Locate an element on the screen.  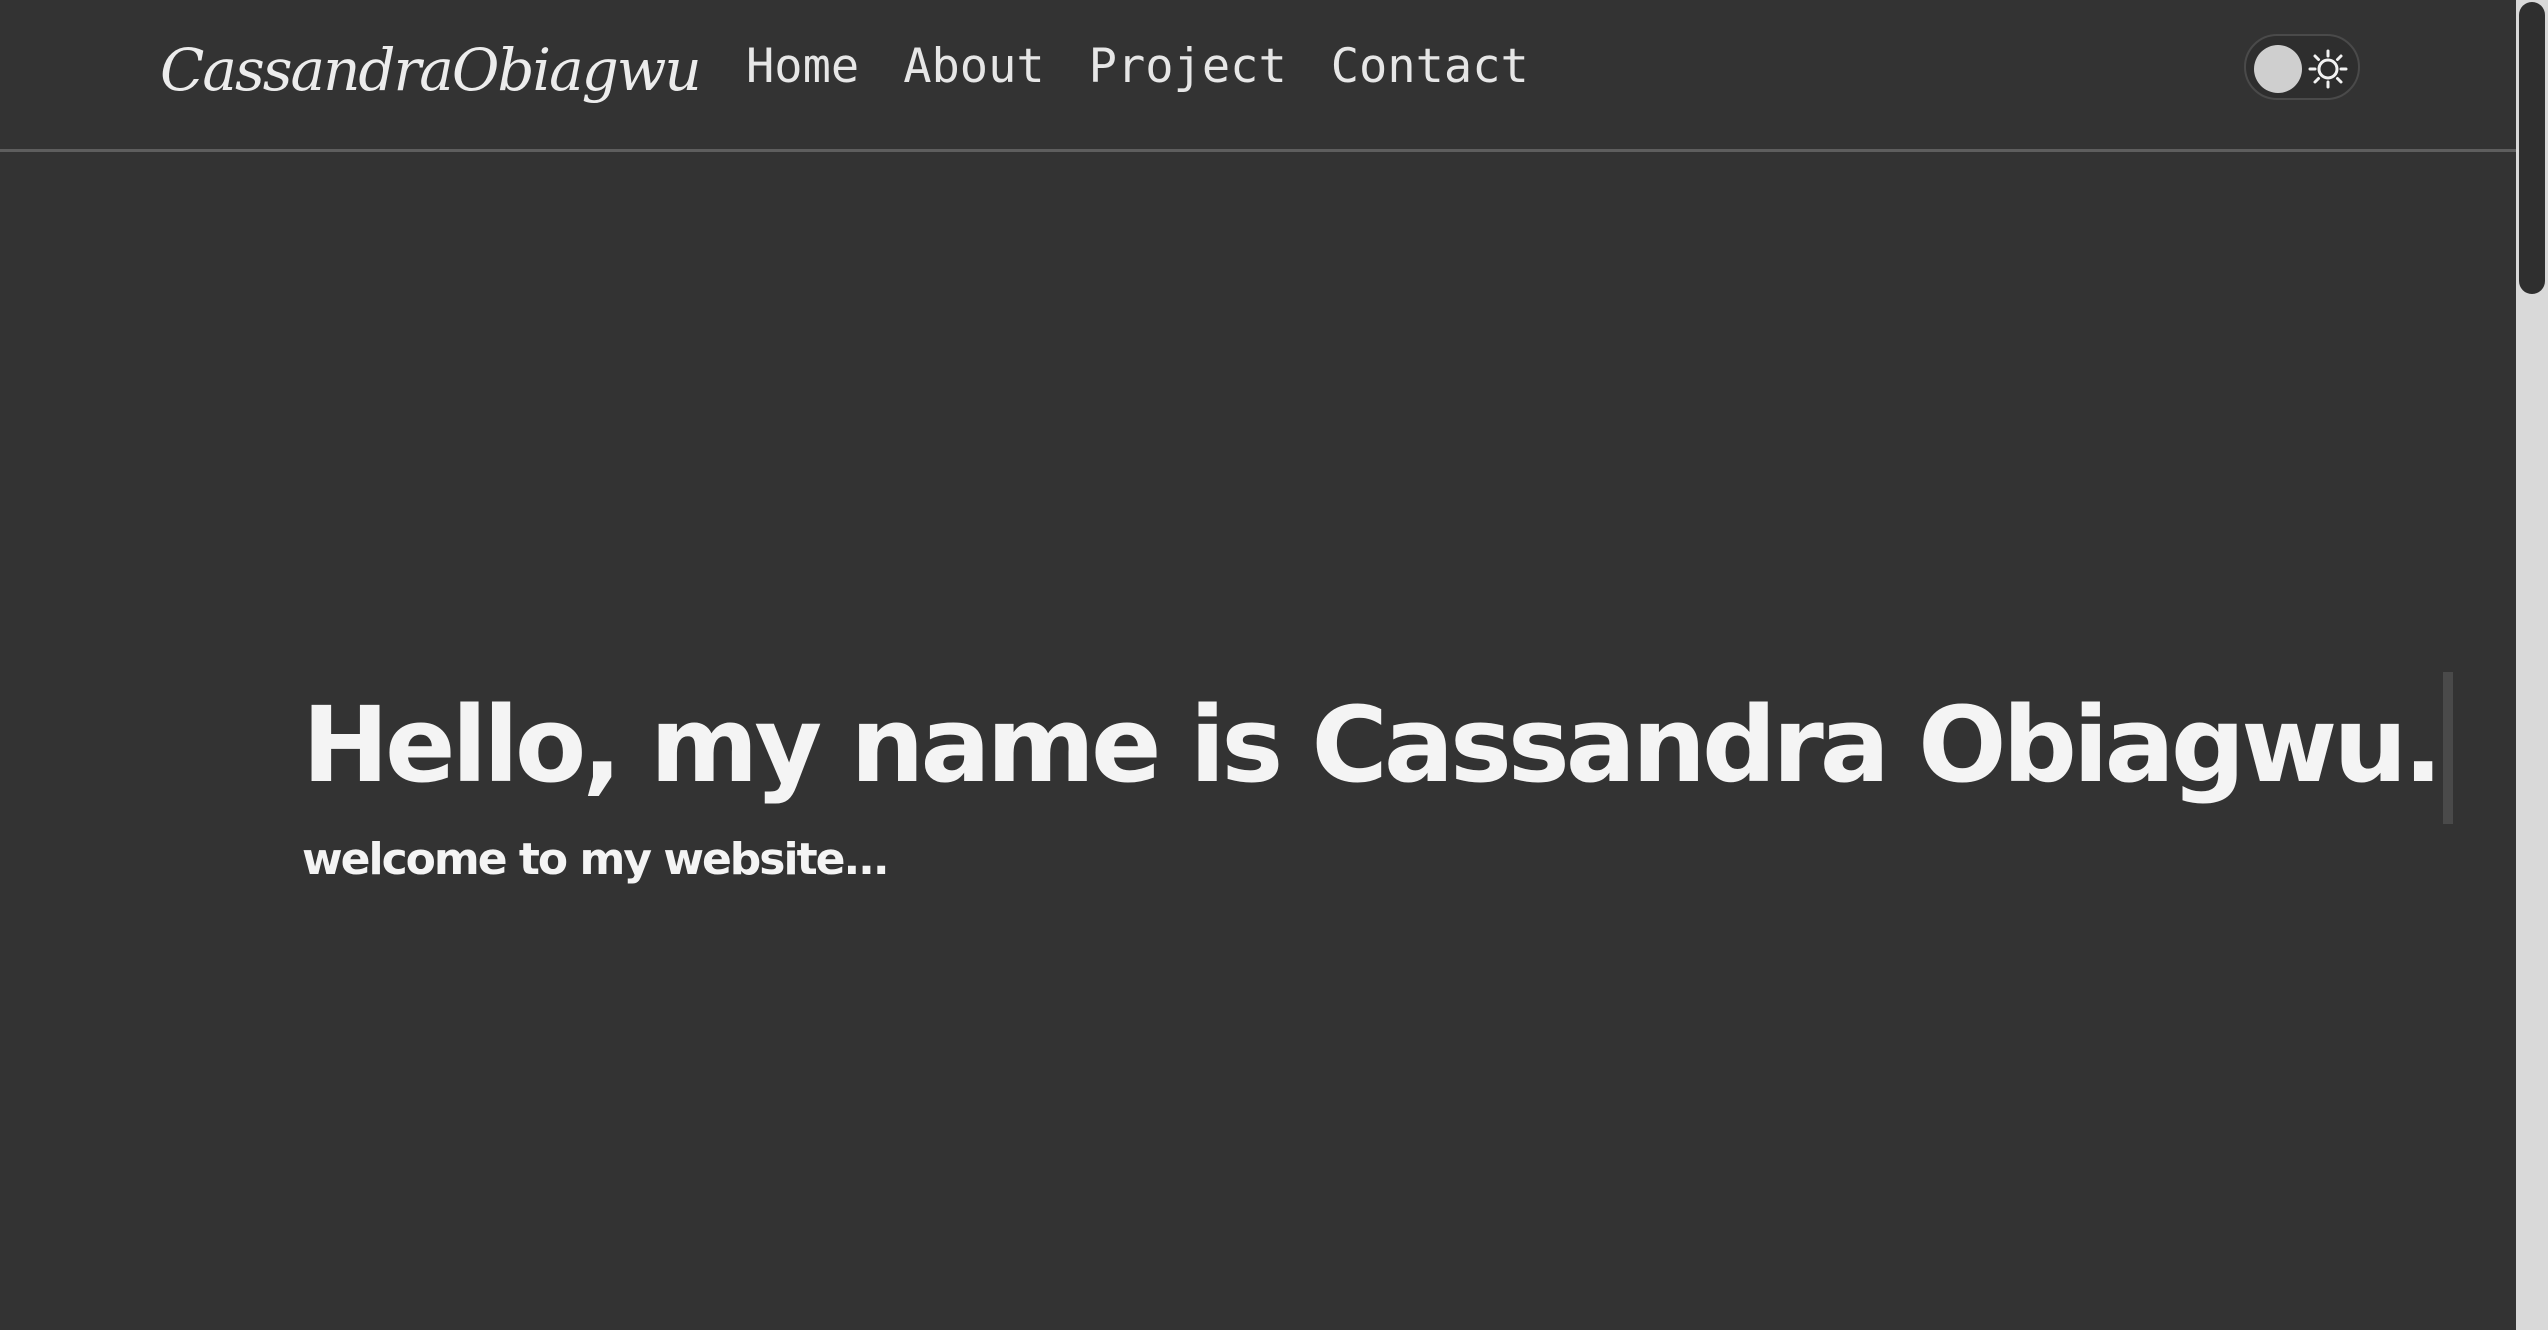
nav-link-about: About is located at coordinates (973, 66).